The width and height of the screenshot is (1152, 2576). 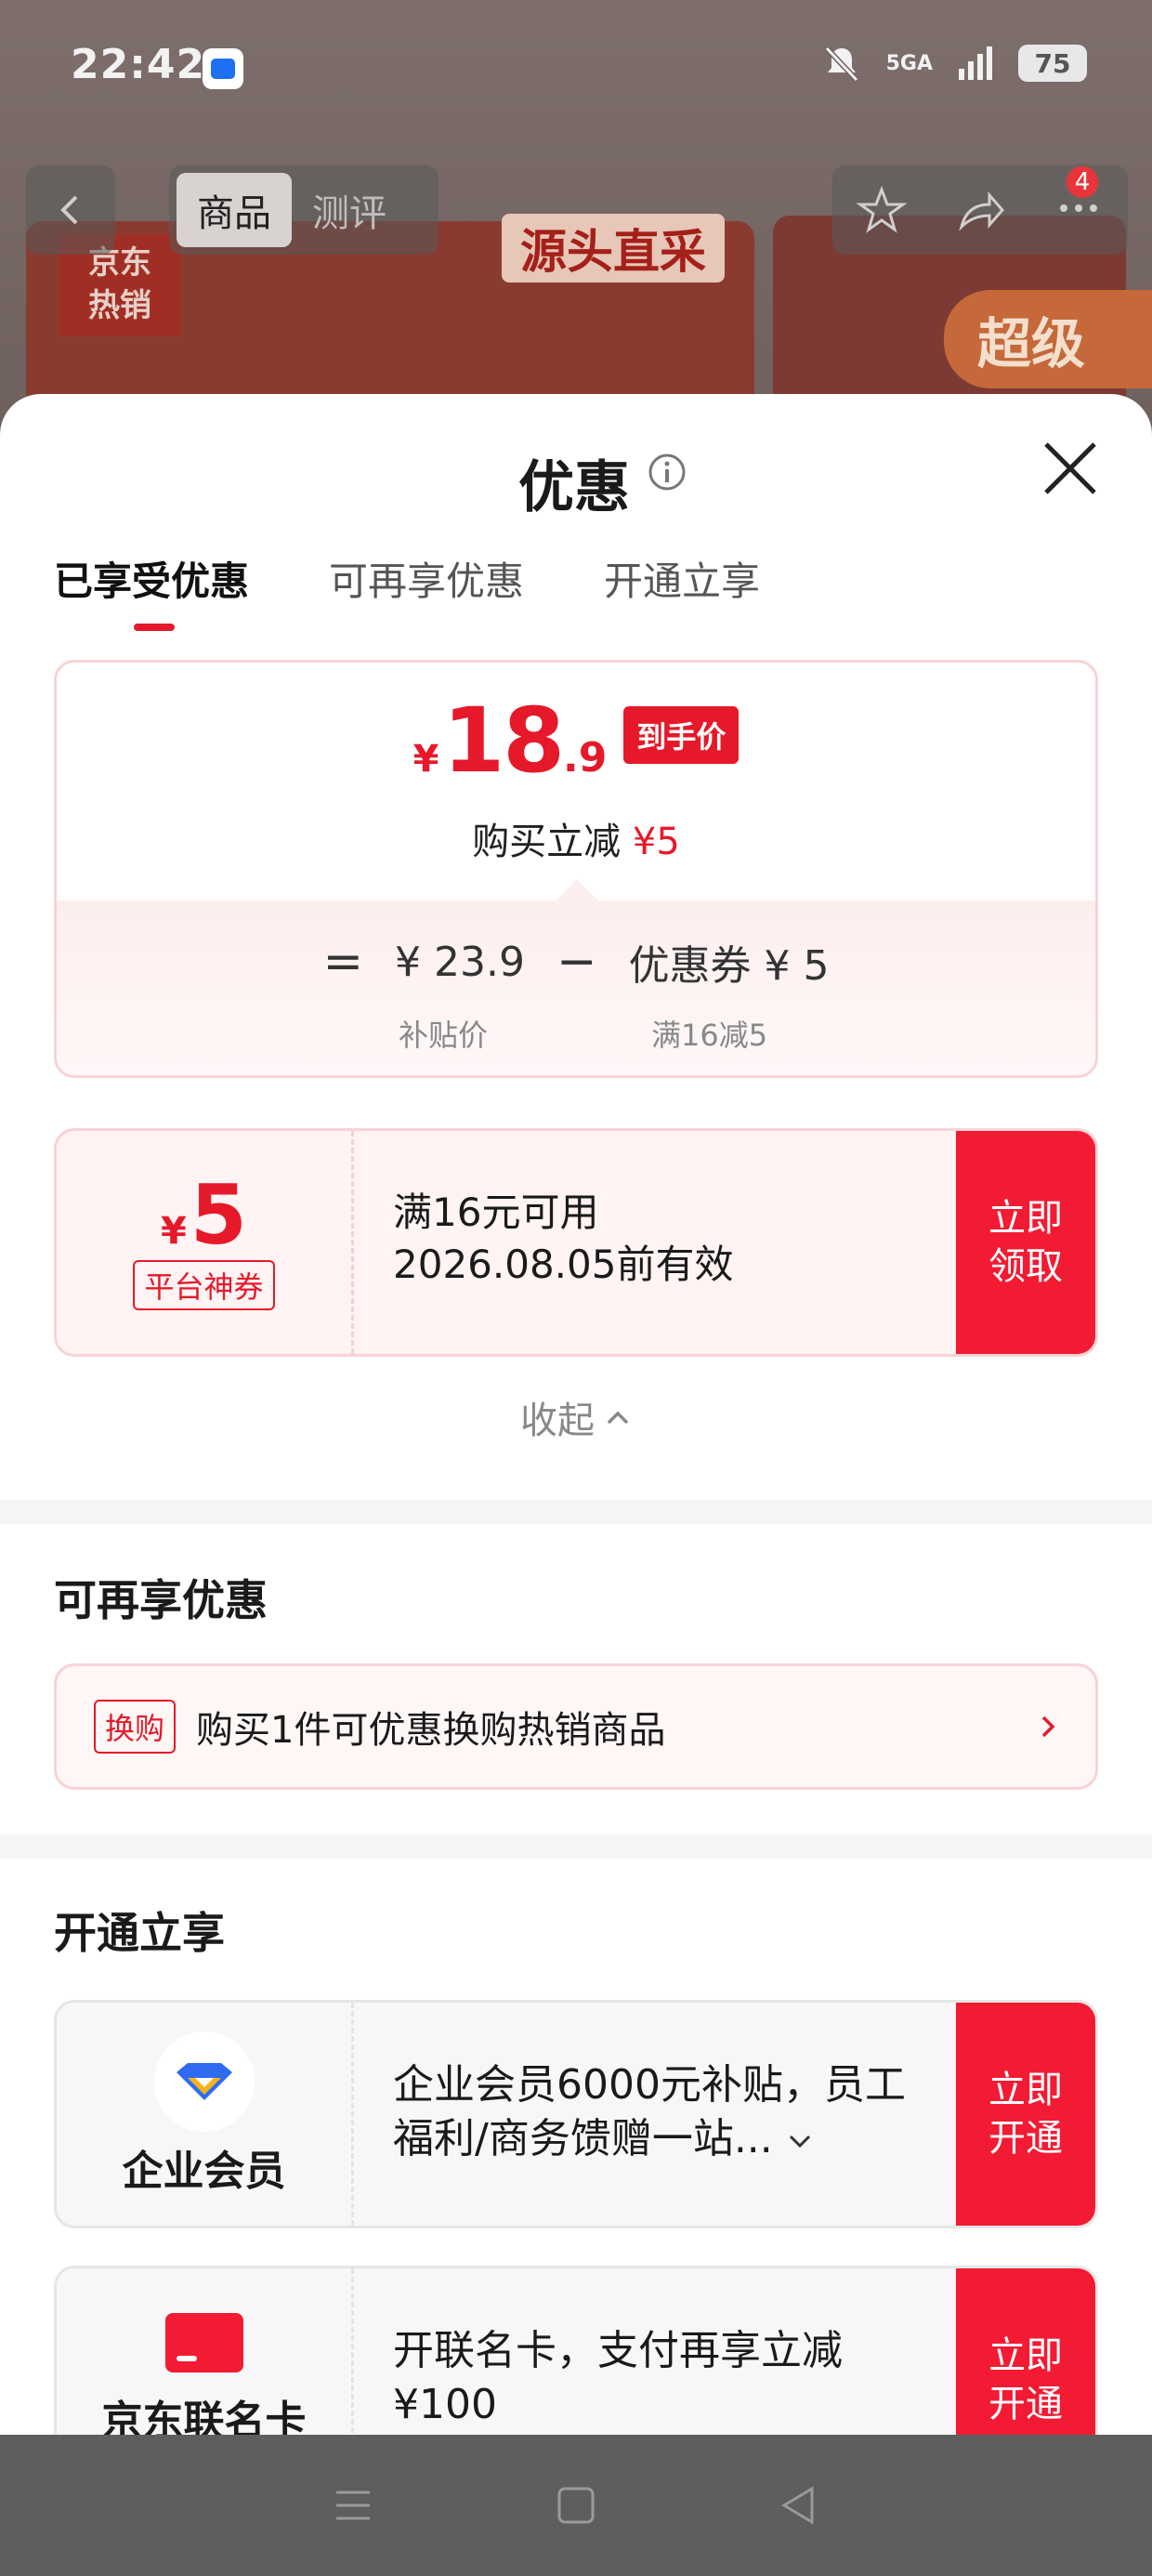 I want to click on cobrand-name: 京东联名卡, so click(x=204, y=2416).